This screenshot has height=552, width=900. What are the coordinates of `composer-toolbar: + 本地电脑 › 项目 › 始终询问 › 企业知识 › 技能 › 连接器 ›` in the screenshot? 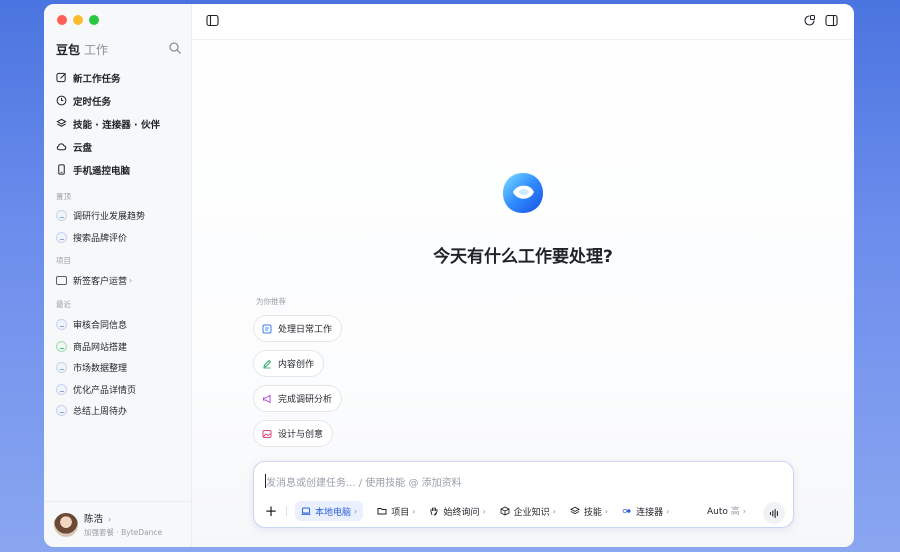 It's located at (473, 511).